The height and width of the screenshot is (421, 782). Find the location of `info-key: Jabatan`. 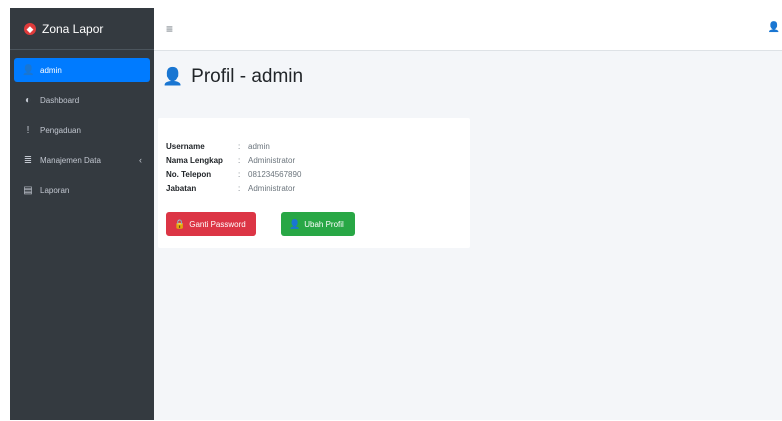

info-key: Jabatan is located at coordinates (181, 188).